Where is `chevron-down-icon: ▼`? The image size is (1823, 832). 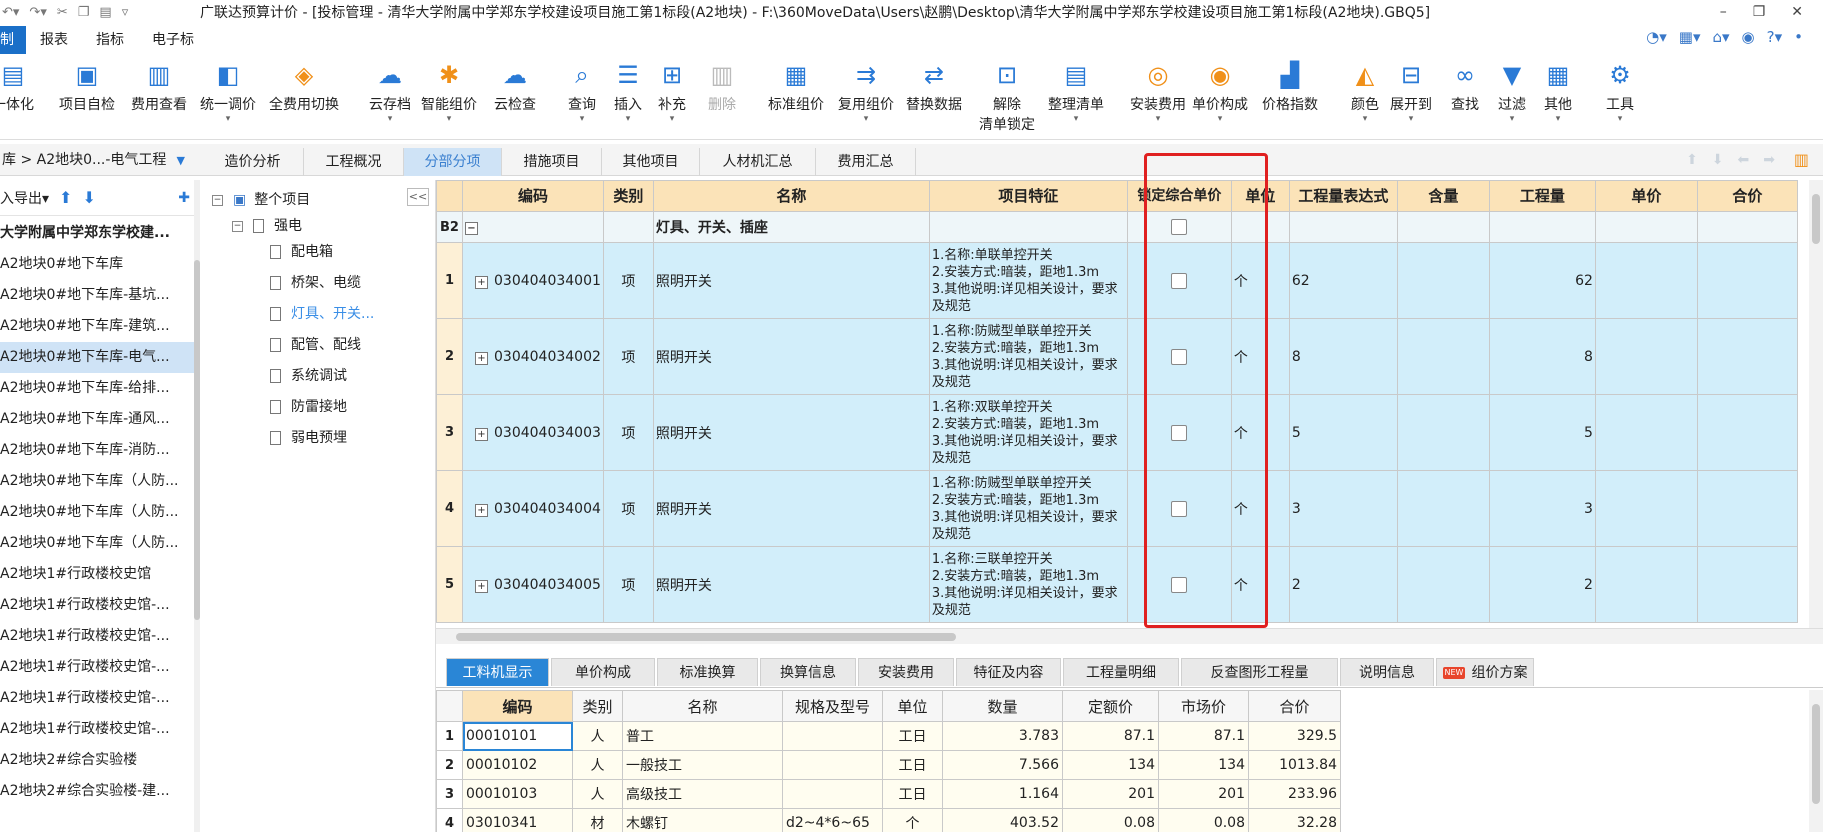
chevron-down-icon: ▼ is located at coordinates (180, 160).